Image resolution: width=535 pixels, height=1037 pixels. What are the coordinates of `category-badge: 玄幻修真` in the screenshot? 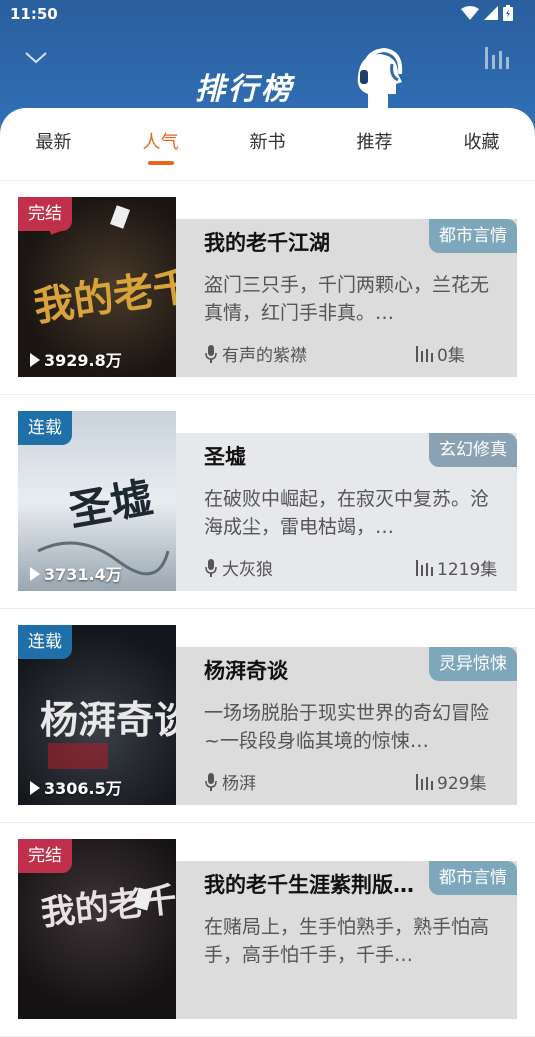 It's located at (473, 450).